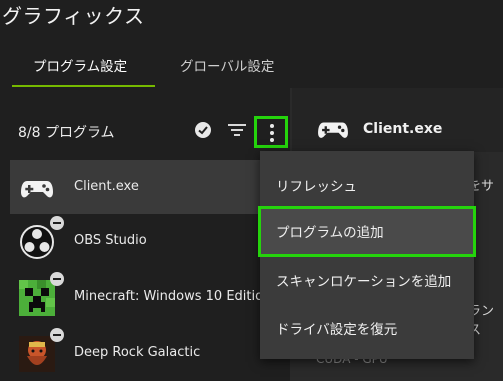 The image size is (503, 381). What do you see at coordinates (316, 185) in the screenshot?
I see `menu-item-refresh: リフレッシュ` at bounding box center [316, 185].